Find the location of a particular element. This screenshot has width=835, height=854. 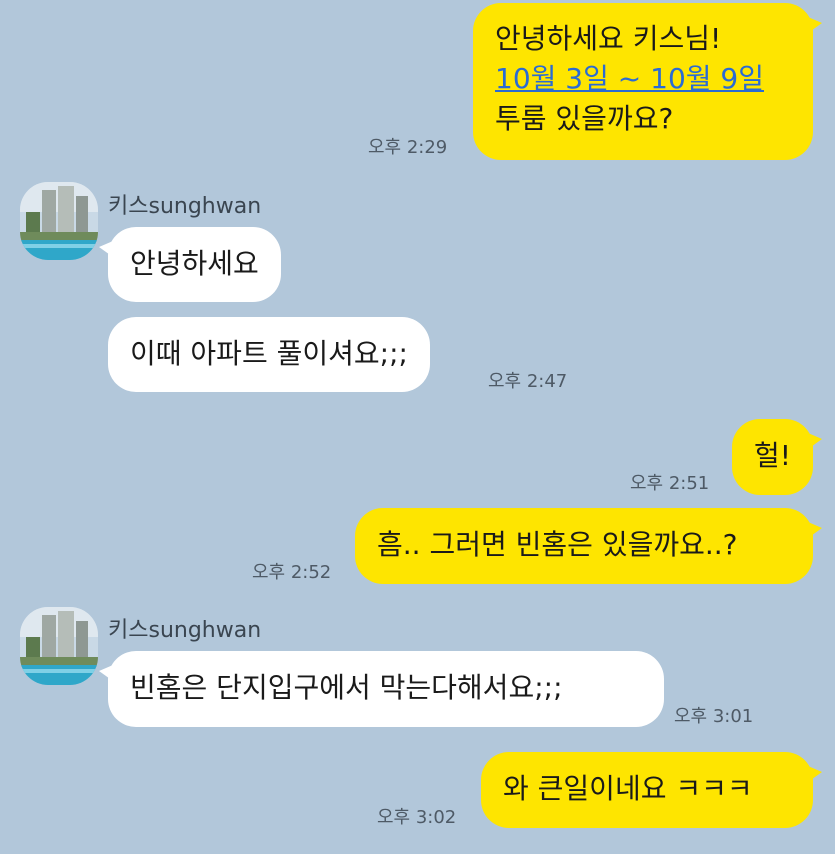

message-timestamp: 오후 3:02 is located at coordinates (417, 817).